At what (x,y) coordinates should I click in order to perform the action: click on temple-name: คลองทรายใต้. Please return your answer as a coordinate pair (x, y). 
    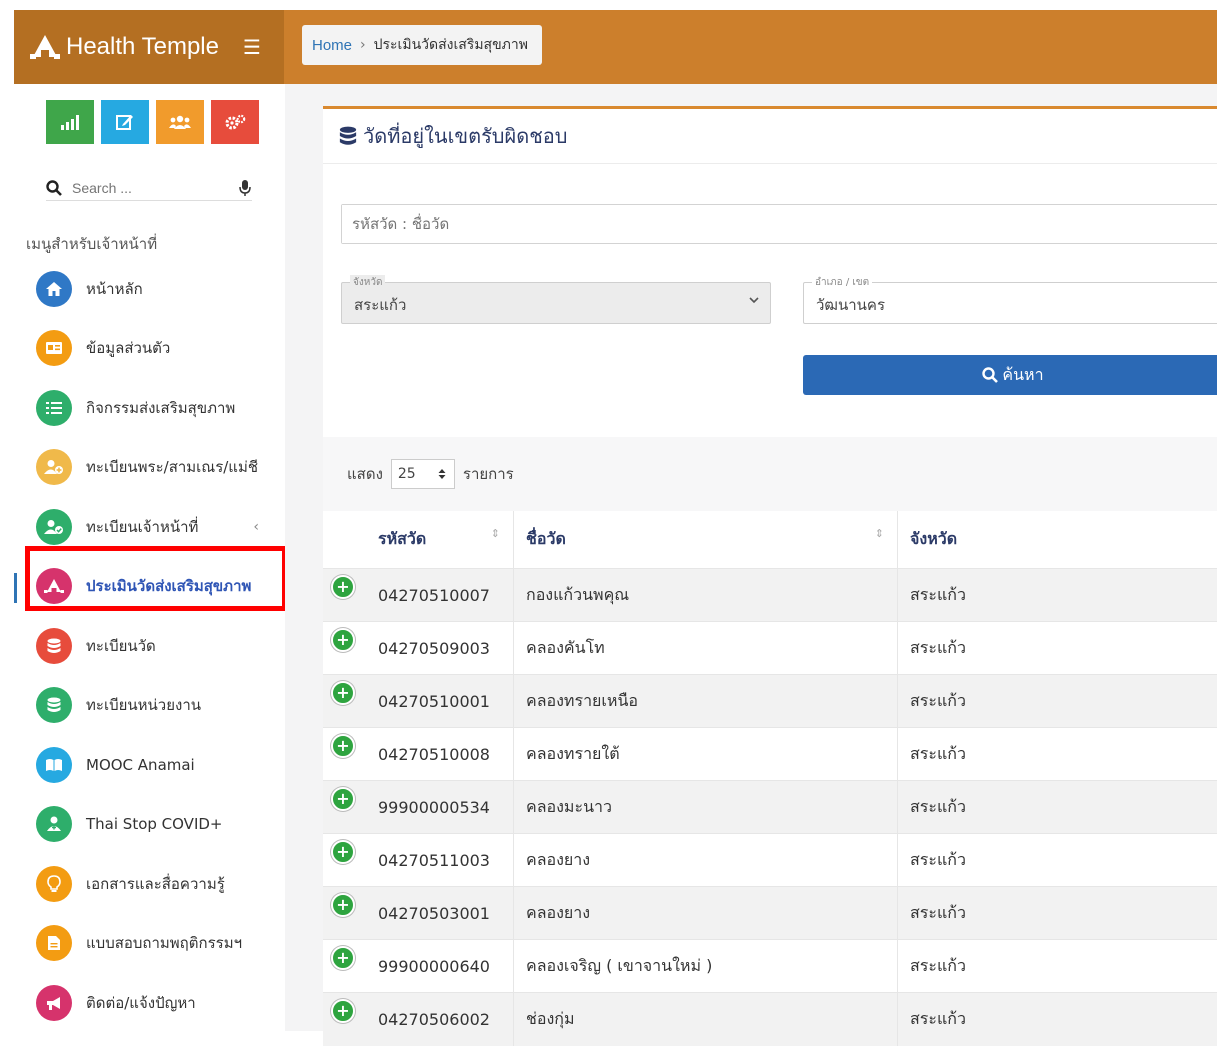
    Looking at the image, I should click on (706, 754).